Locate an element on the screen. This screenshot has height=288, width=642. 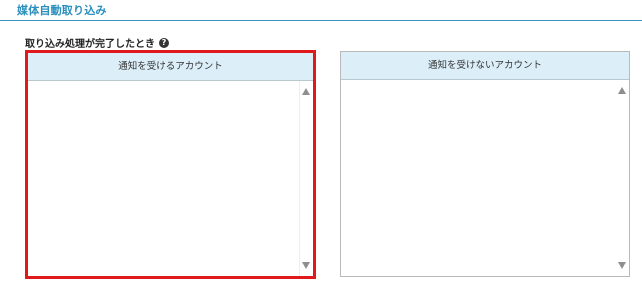
no-notify-accounts-scrollbar is located at coordinates (622, 178).